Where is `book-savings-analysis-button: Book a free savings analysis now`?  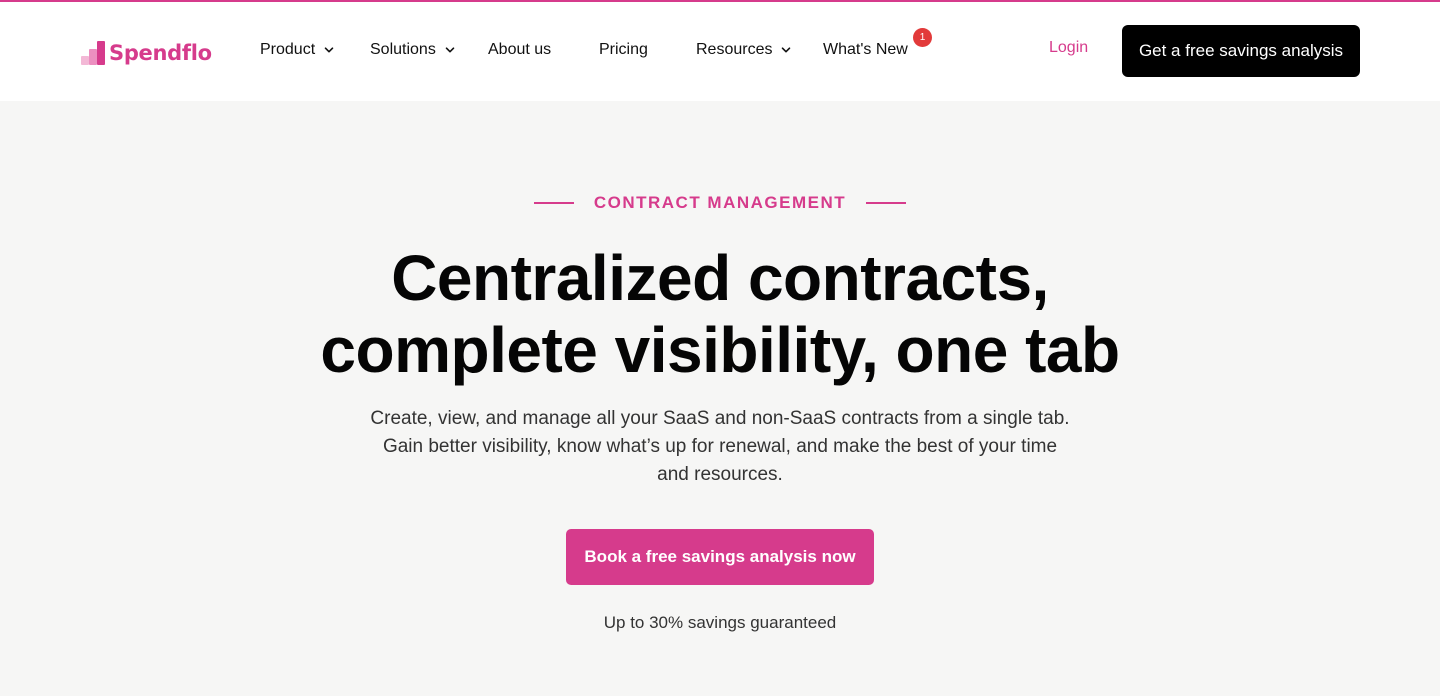
book-savings-analysis-button: Book a free savings analysis now is located at coordinates (720, 557).